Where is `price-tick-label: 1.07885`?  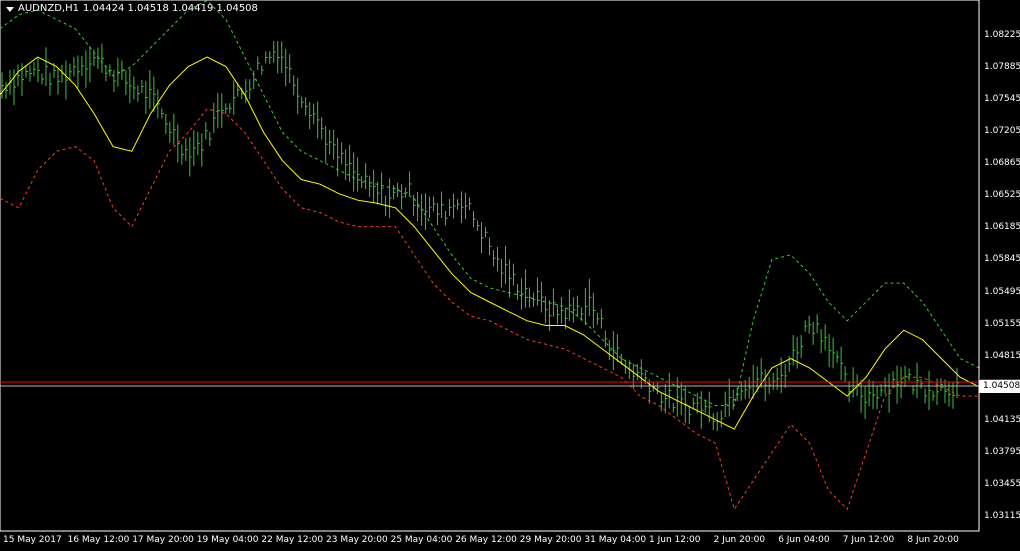
price-tick-label: 1.07885 is located at coordinates (1002, 66).